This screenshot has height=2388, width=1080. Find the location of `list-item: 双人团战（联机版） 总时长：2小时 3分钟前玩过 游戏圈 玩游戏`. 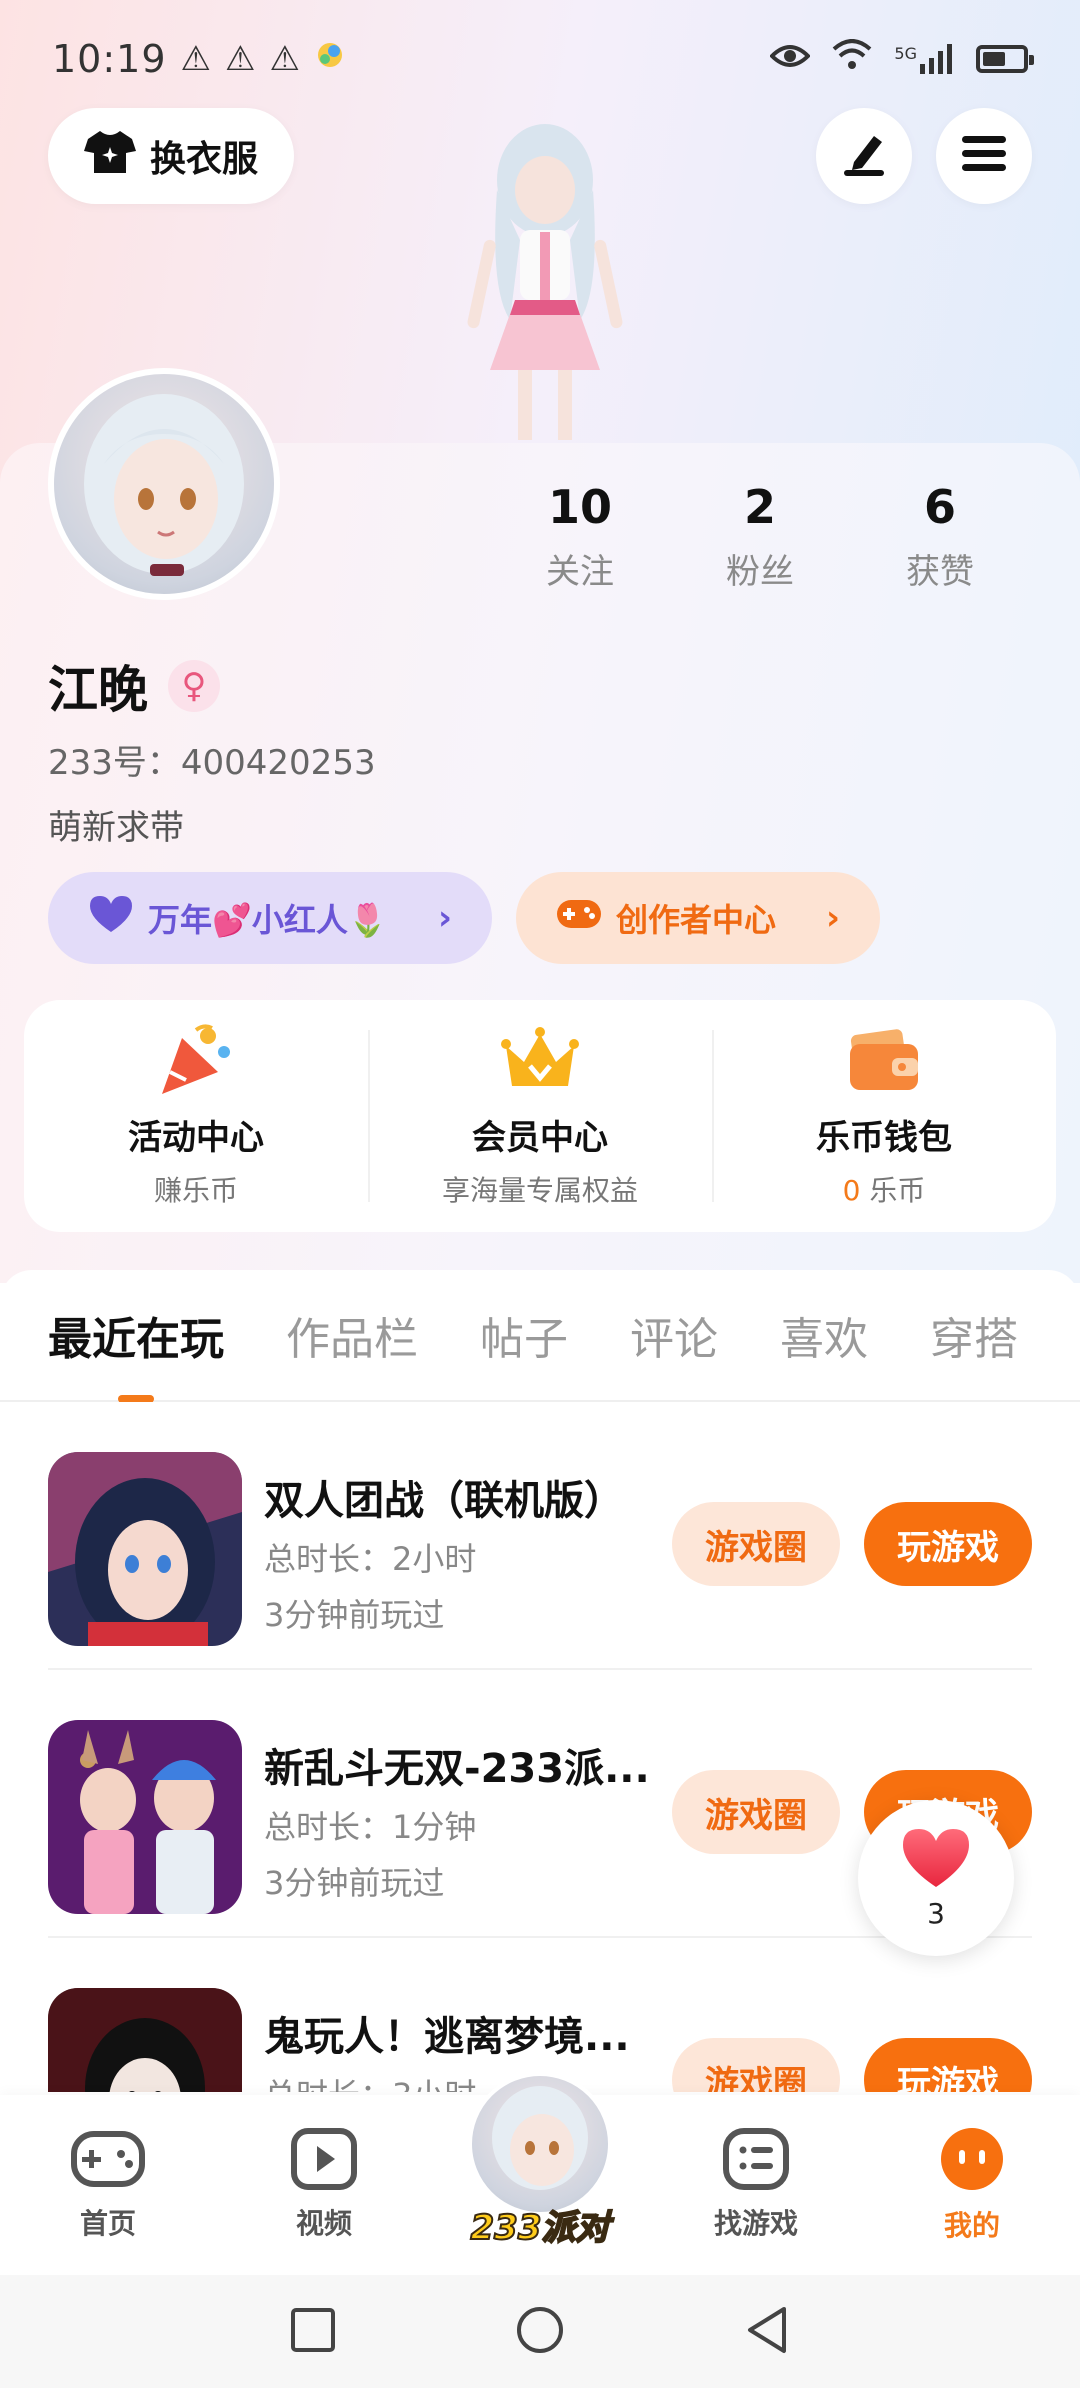

list-item: 双人团战（联机版） 总时长：2小时 3分钟前玩过 游戏圈 玩游戏 is located at coordinates (540, 1536).